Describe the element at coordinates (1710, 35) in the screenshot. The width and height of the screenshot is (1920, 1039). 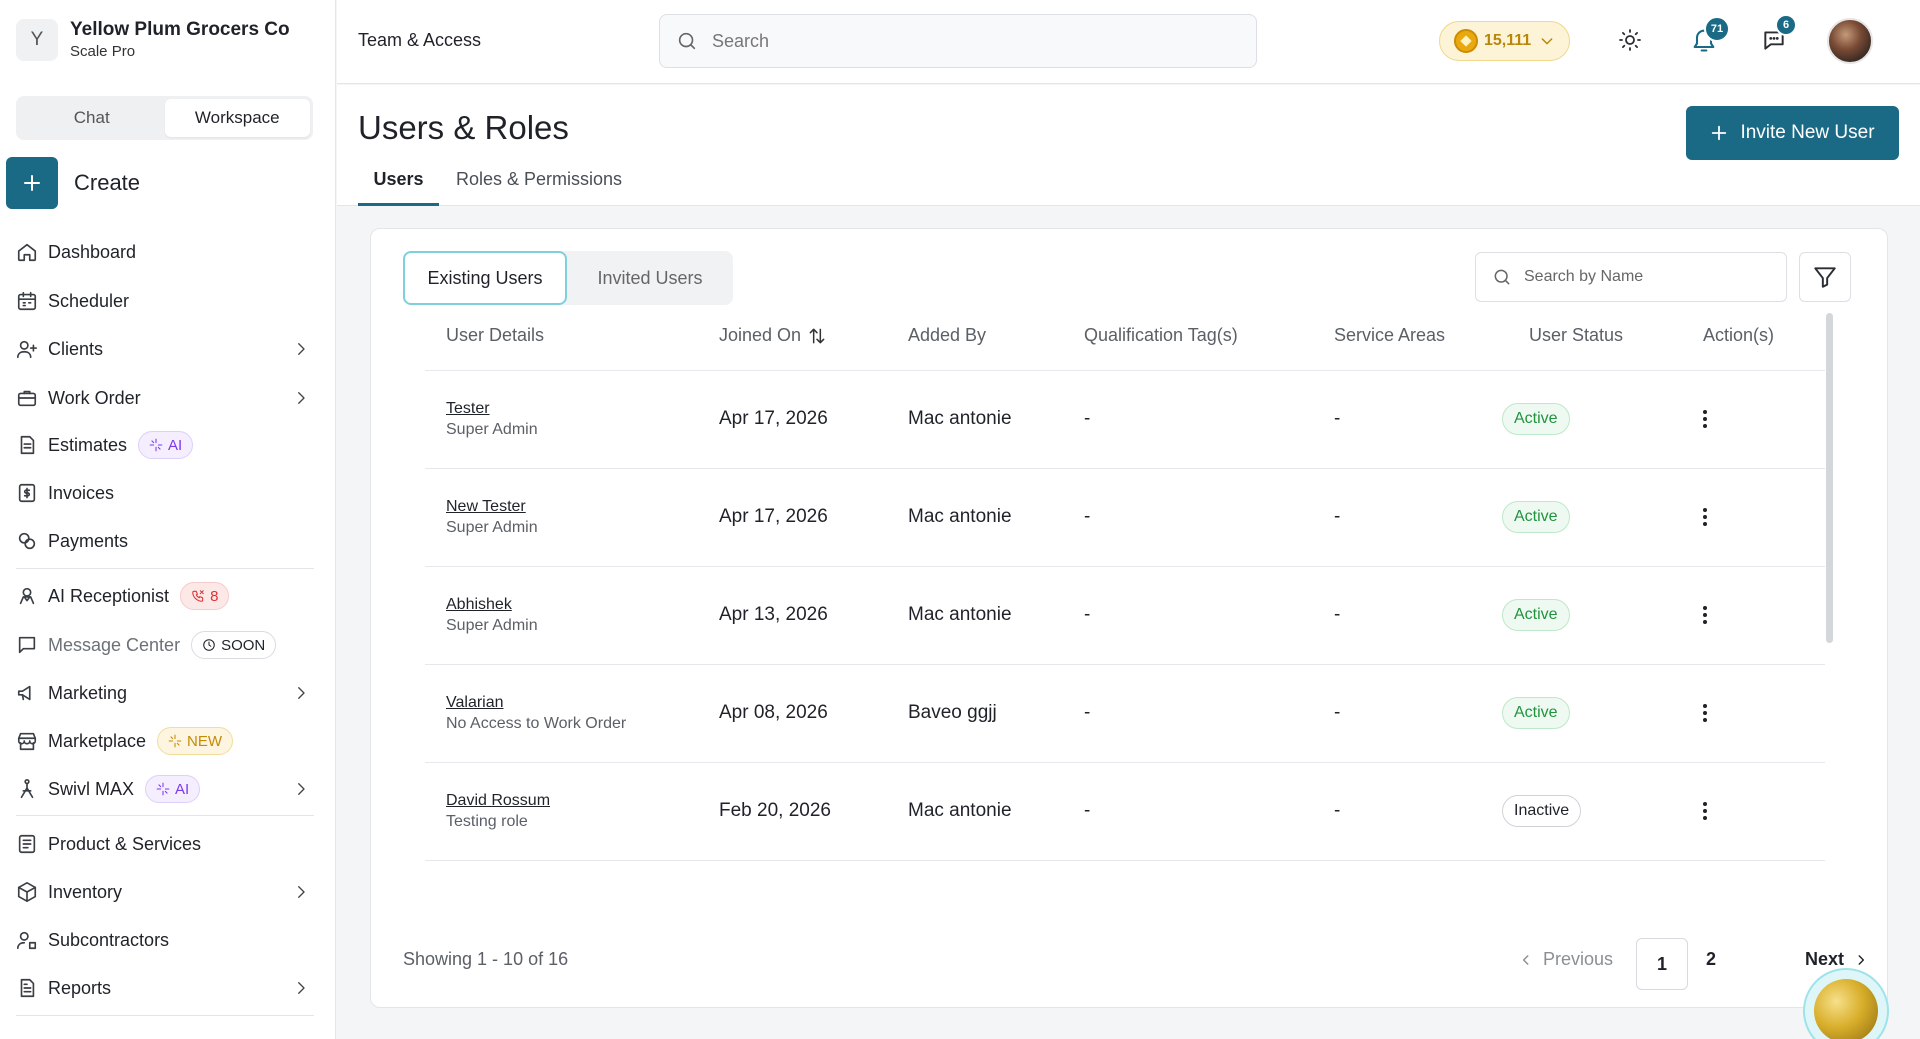
I see `notifications-button: 71` at that location.